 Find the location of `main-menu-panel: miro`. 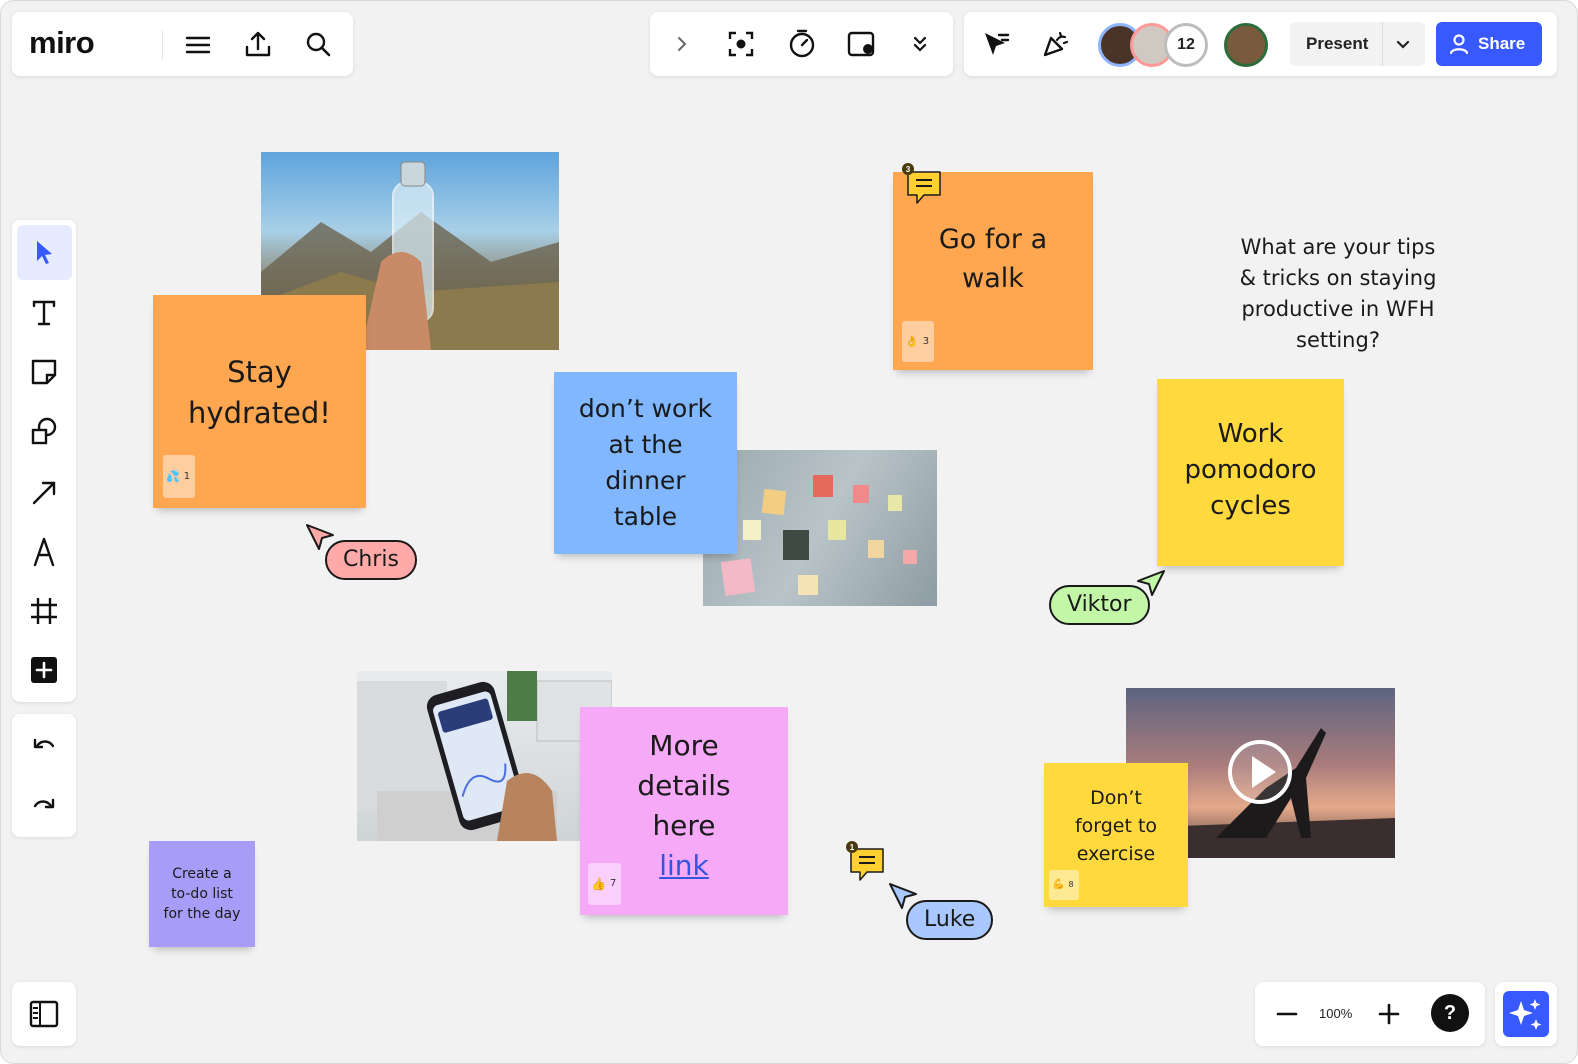

main-menu-panel: miro is located at coordinates (182, 44).